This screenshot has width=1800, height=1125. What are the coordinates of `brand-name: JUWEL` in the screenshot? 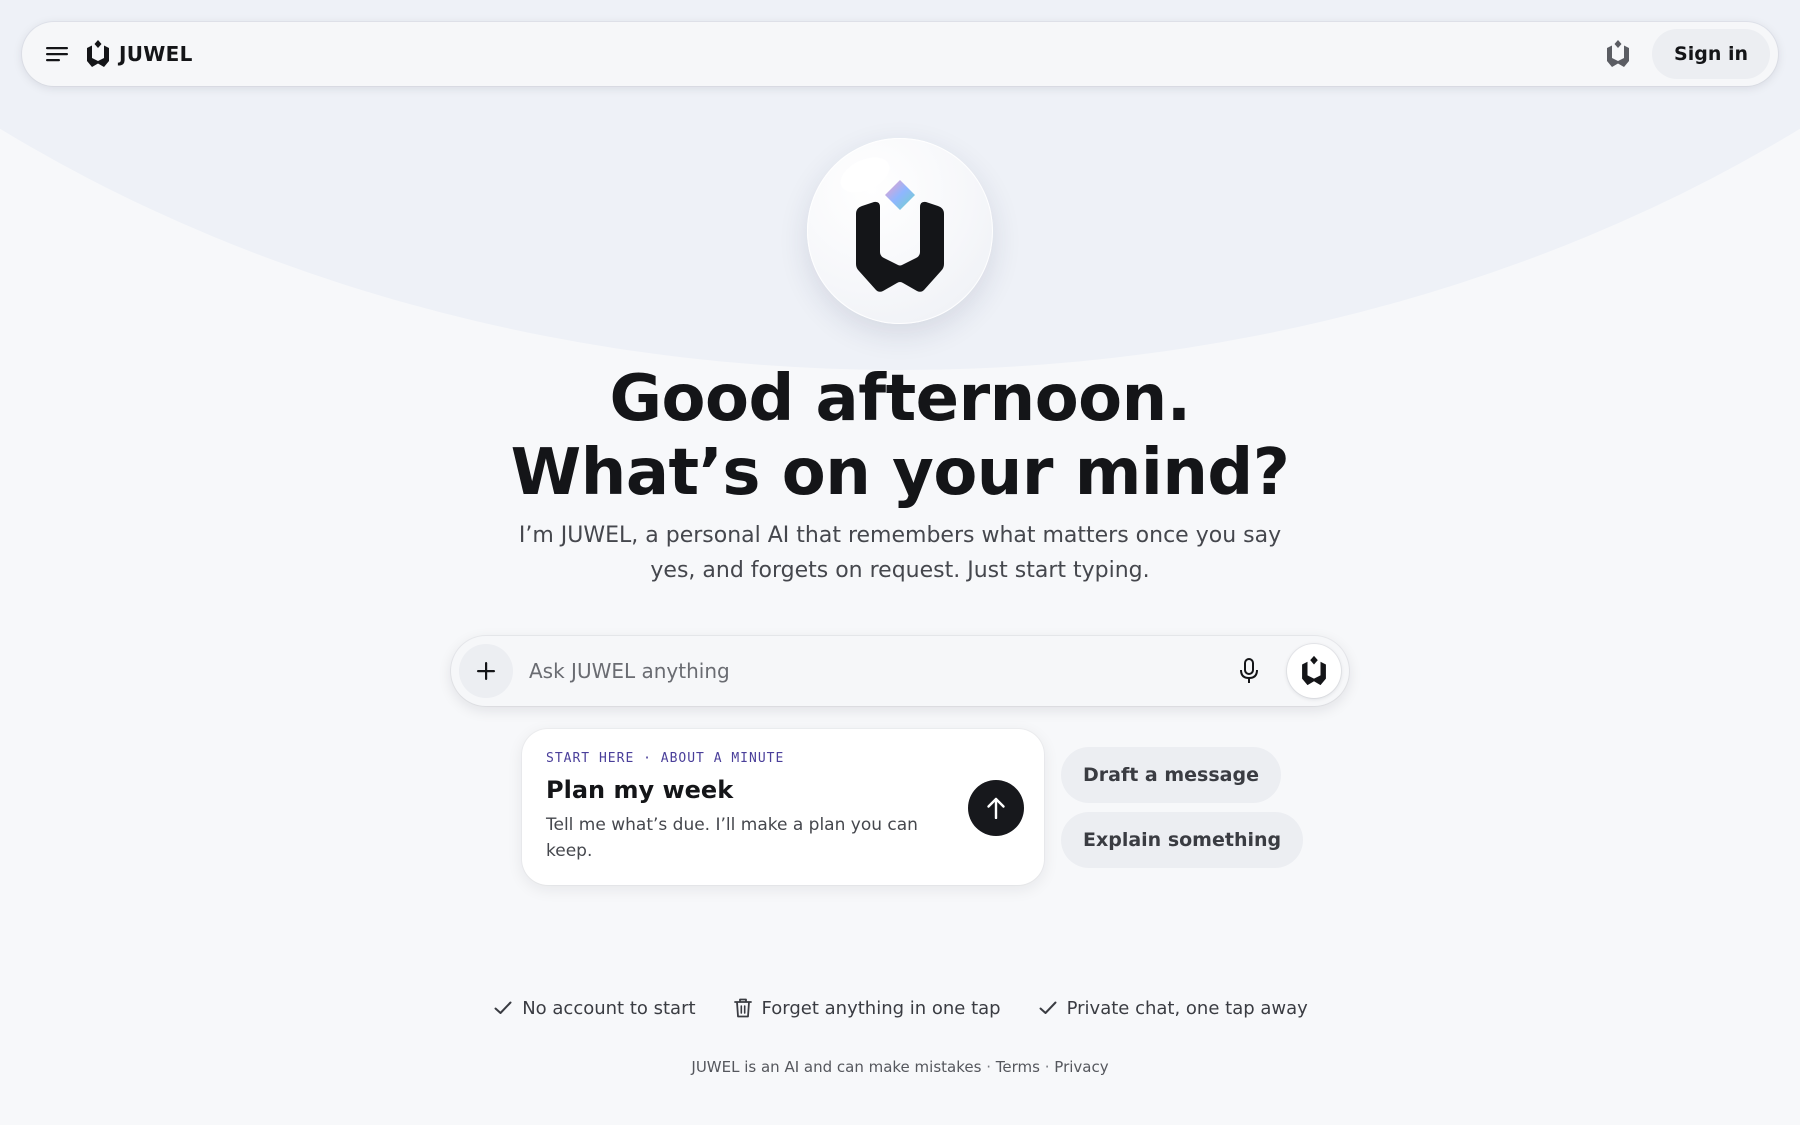 It's located at (156, 54).